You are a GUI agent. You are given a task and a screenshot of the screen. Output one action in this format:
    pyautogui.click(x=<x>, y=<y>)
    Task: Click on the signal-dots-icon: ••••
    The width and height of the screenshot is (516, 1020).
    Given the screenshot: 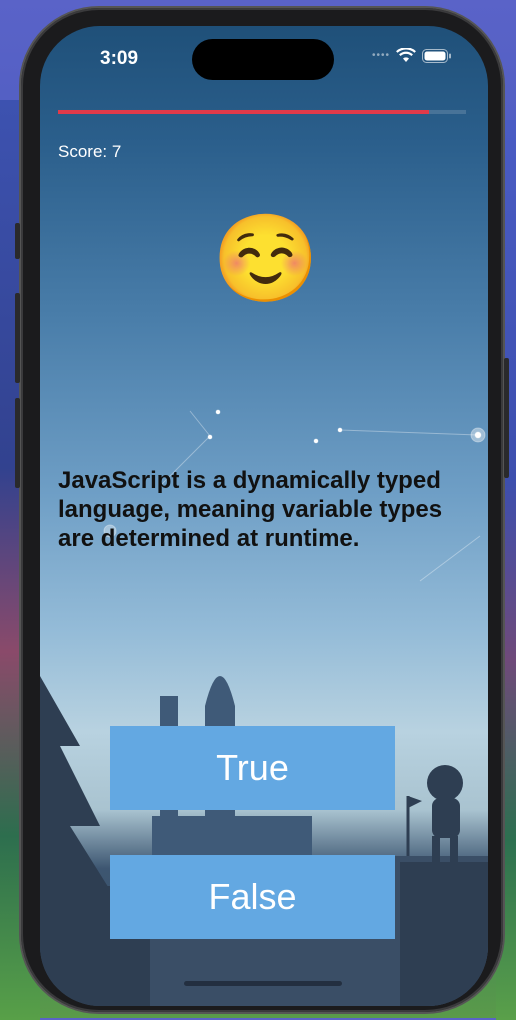 What is the action you would take?
    pyautogui.click(x=380, y=55)
    